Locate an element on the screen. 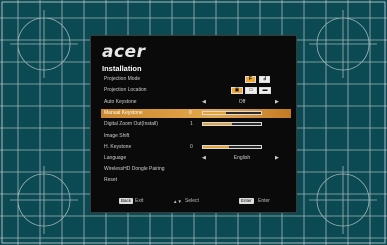 The height and width of the screenshot is (245, 387). menu-item-label: Digital Zoom Out(Install) is located at coordinates (131, 124).